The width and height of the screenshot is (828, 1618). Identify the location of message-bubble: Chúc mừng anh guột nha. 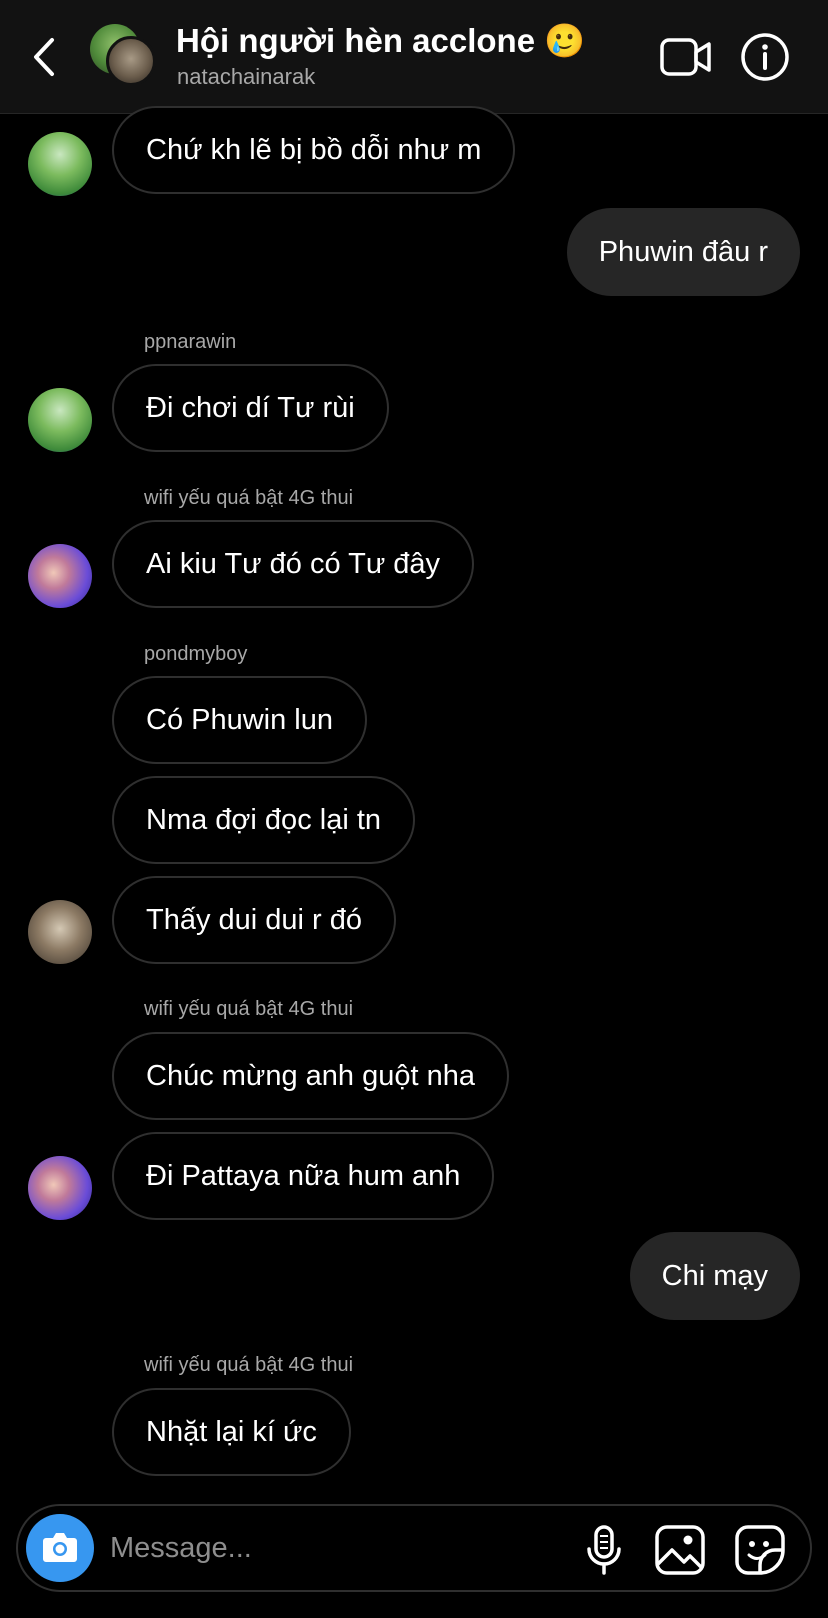
(310, 1076).